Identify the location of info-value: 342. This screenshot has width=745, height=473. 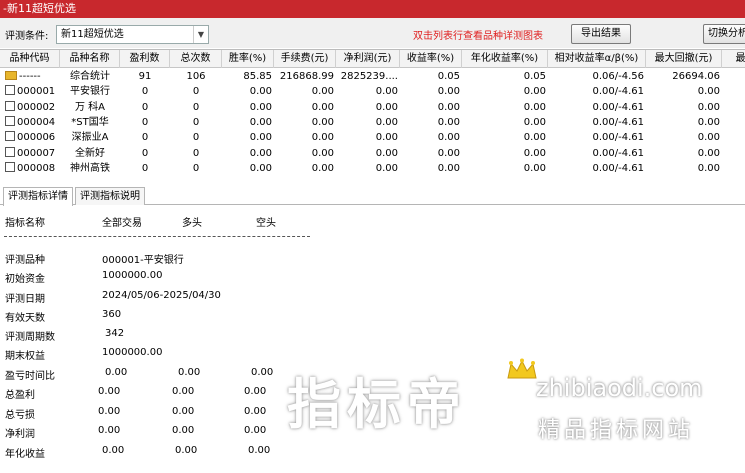
(115, 333).